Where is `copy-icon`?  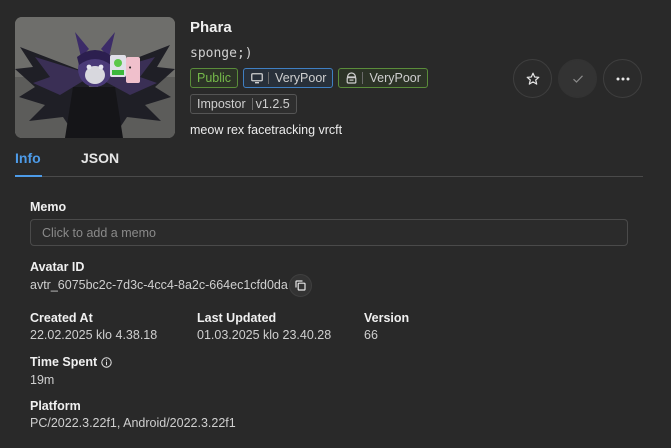 copy-icon is located at coordinates (300, 285).